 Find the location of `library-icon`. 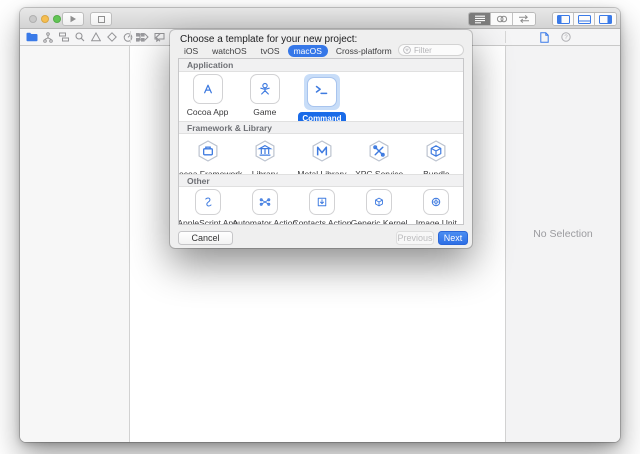

library-icon is located at coordinates (265, 151).